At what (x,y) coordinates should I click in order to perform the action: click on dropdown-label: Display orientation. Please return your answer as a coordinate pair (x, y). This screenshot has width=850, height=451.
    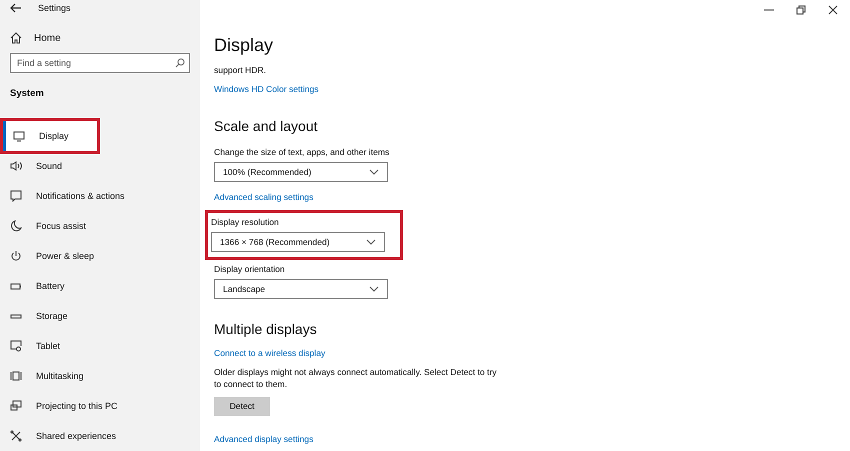
    Looking at the image, I should click on (250, 269).